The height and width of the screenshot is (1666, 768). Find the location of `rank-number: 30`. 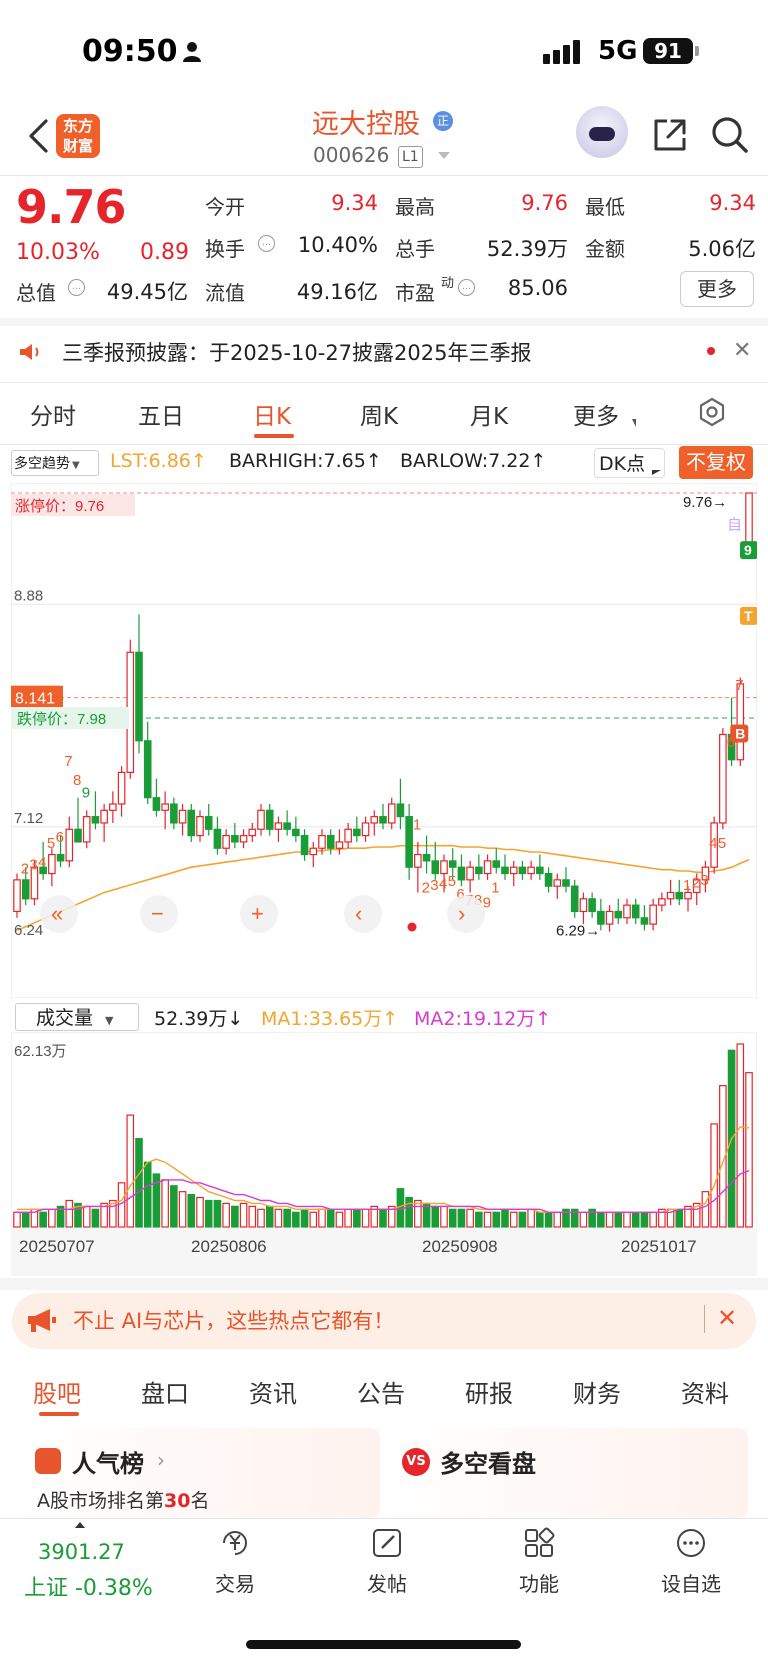

rank-number: 30 is located at coordinates (177, 1501).